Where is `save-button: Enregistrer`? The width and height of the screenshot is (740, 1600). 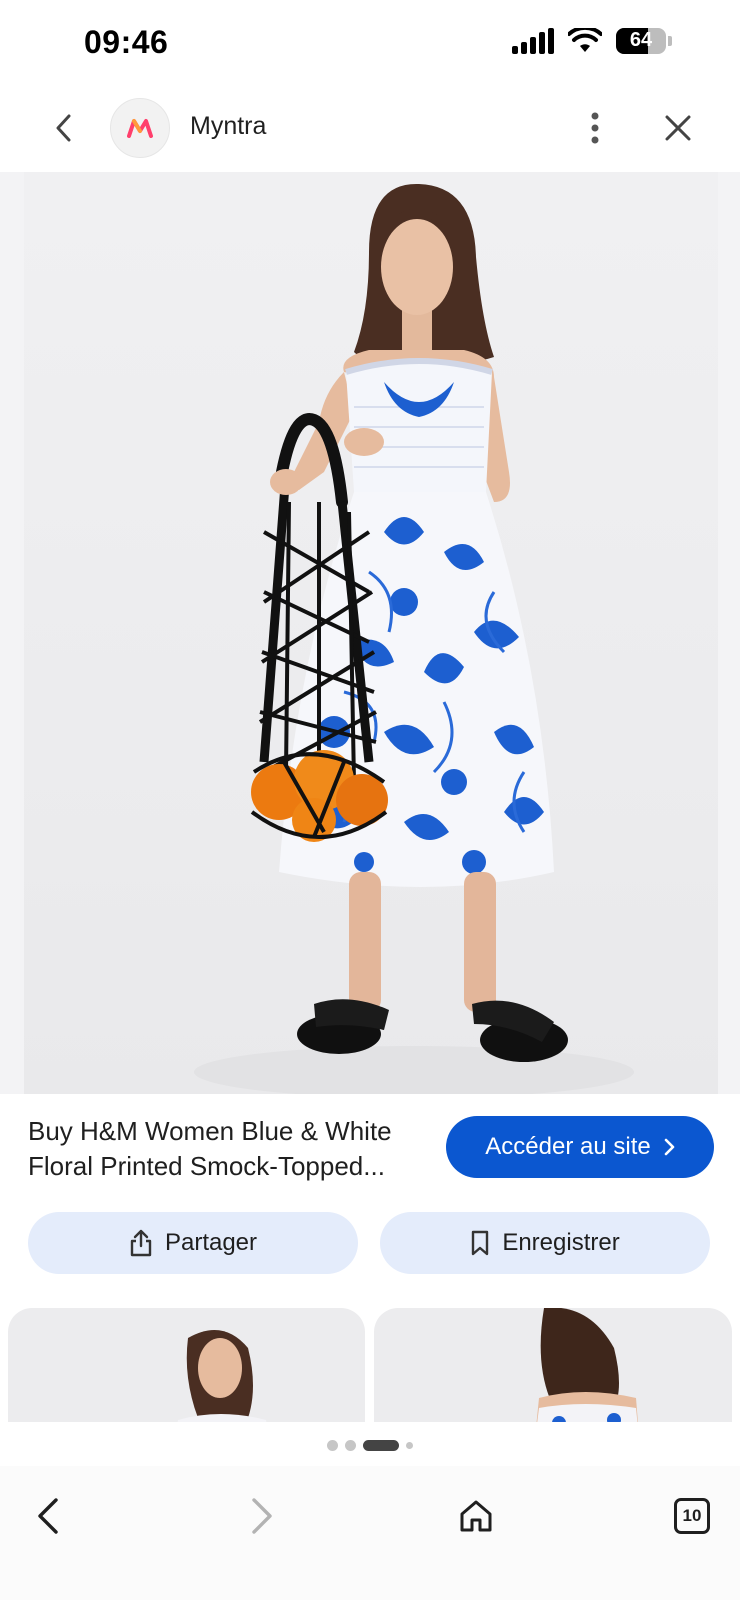
save-button: Enregistrer is located at coordinates (545, 1243).